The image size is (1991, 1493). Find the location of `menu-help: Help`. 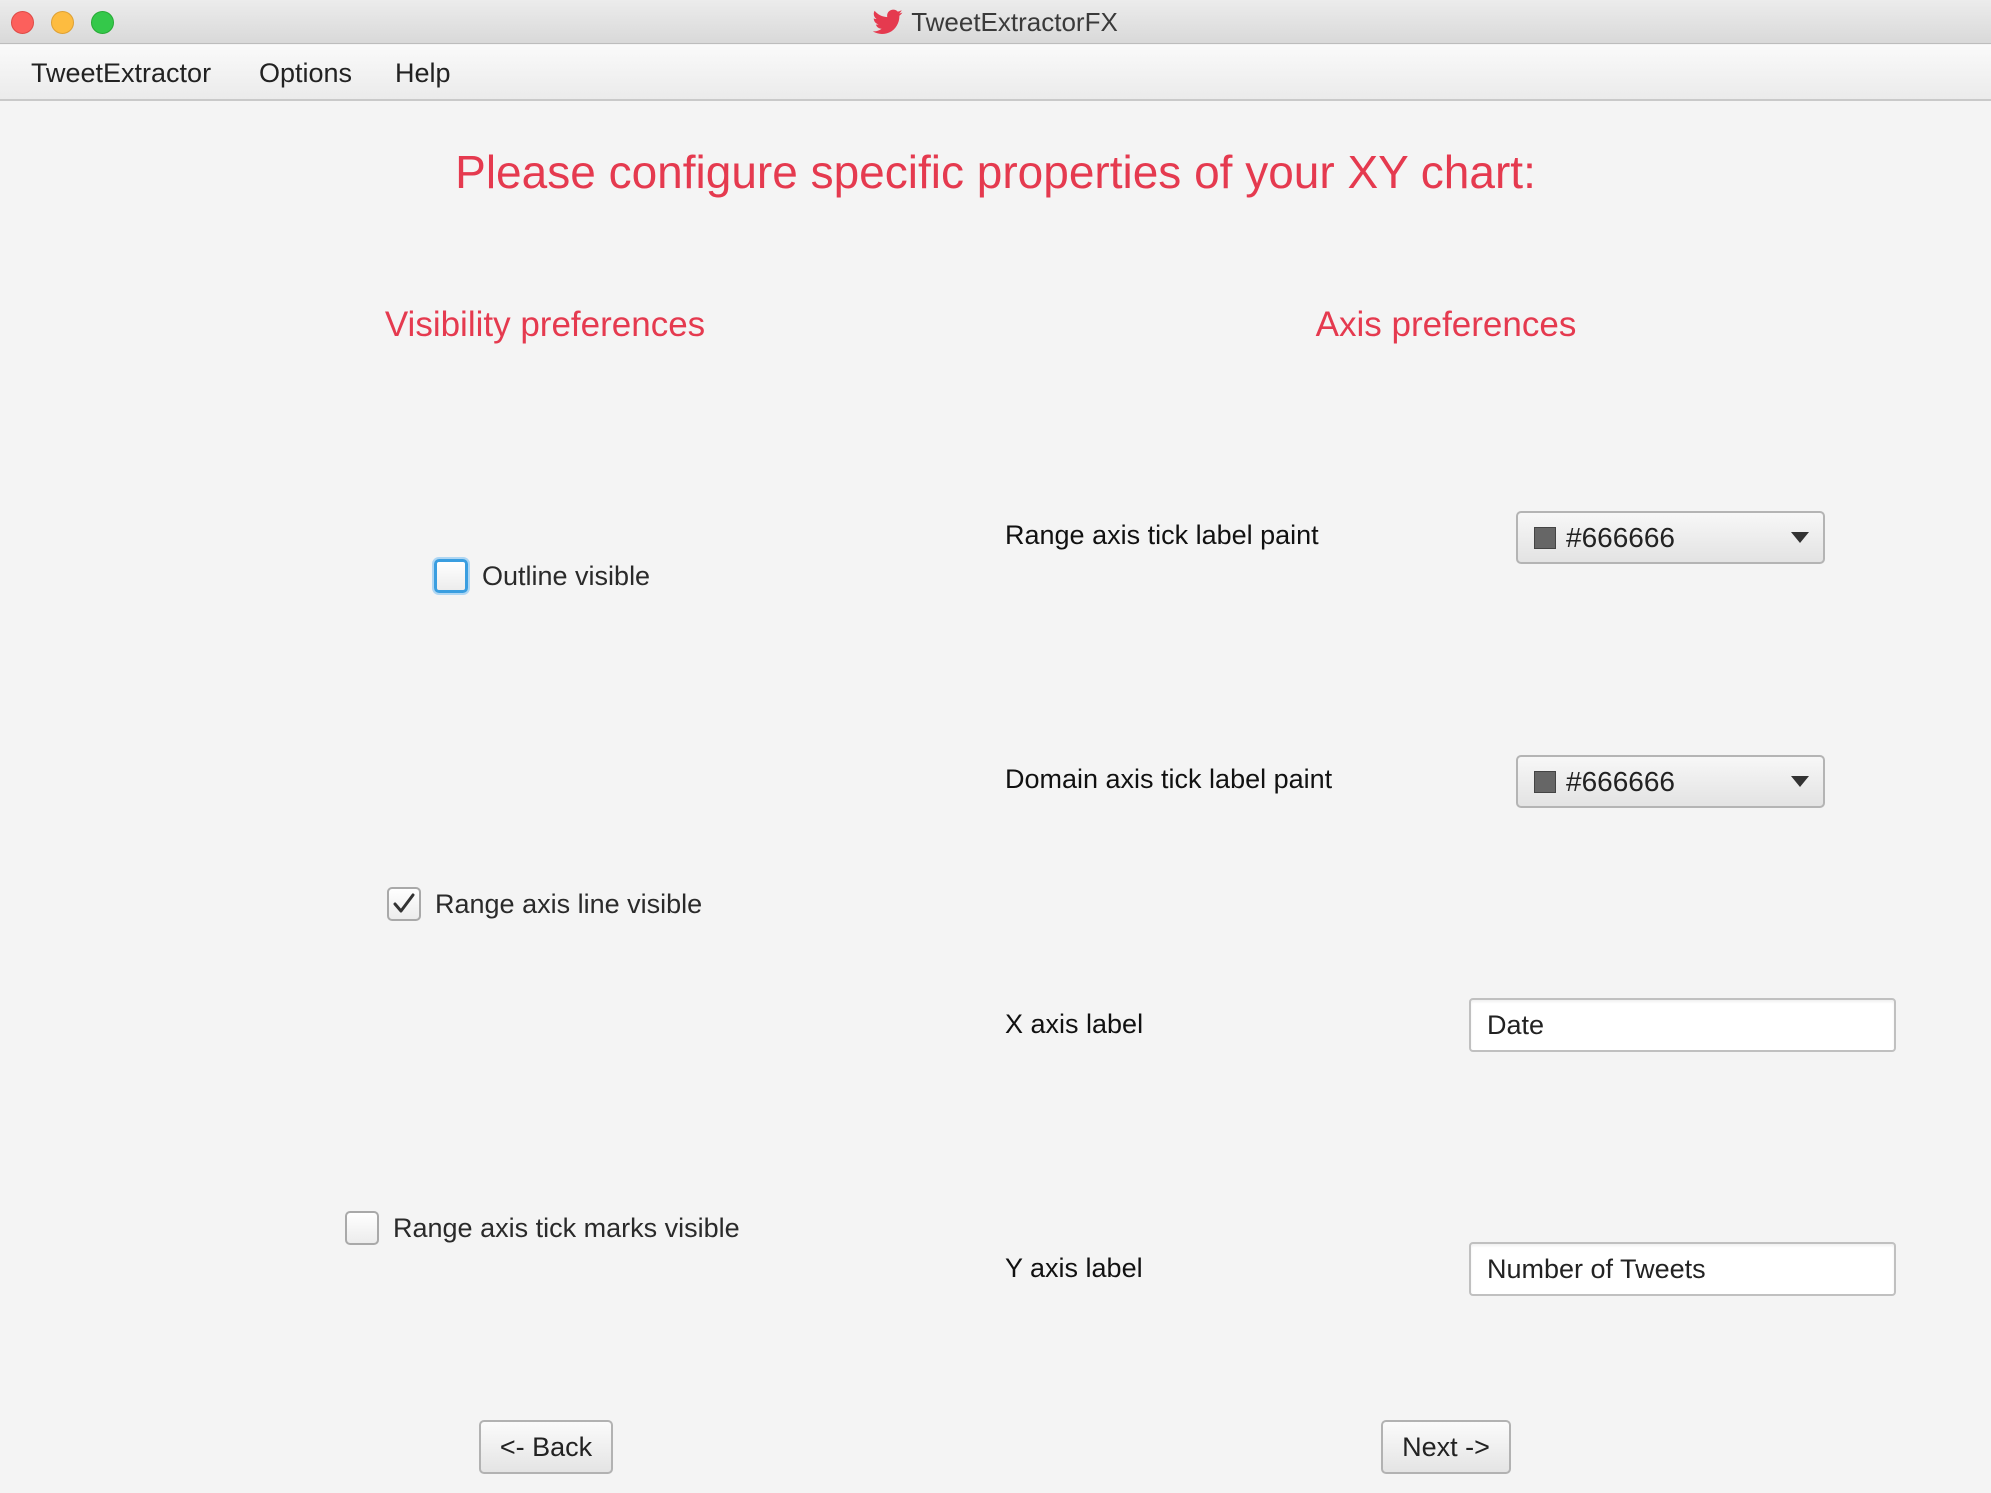

menu-help: Help is located at coordinates (423, 73).